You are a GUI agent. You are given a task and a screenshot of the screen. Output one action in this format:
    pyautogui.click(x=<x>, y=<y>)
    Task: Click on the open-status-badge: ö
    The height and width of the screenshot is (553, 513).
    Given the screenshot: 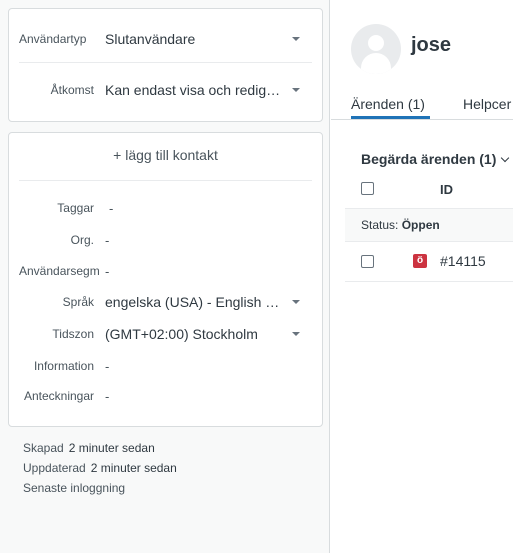 What is the action you would take?
    pyautogui.click(x=420, y=261)
    